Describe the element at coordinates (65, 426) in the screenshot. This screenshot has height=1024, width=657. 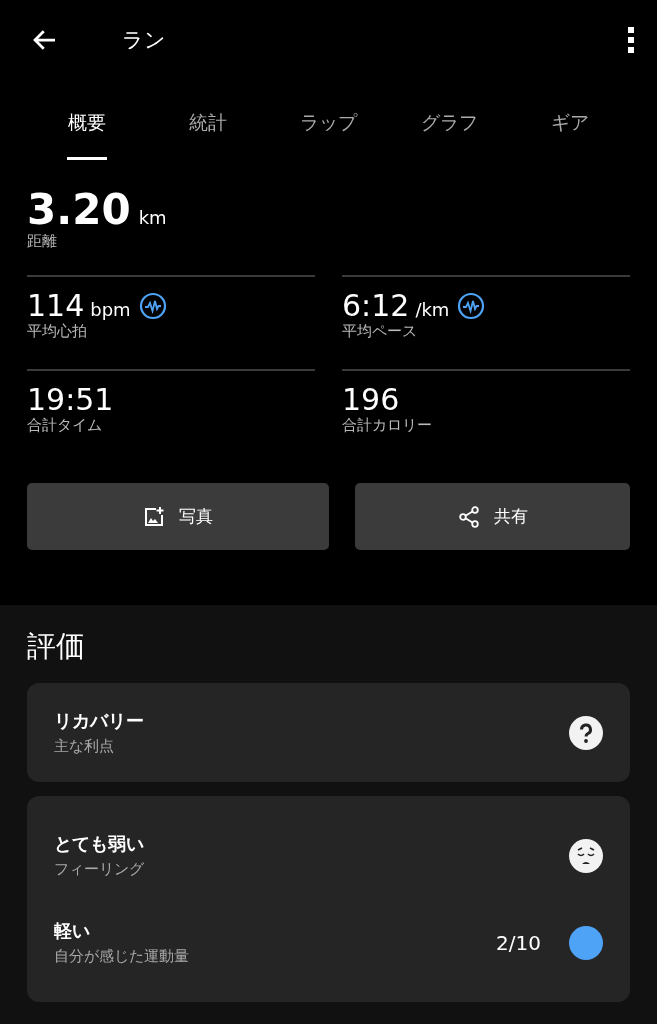
I see `stat-label: 合計タイム` at that location.